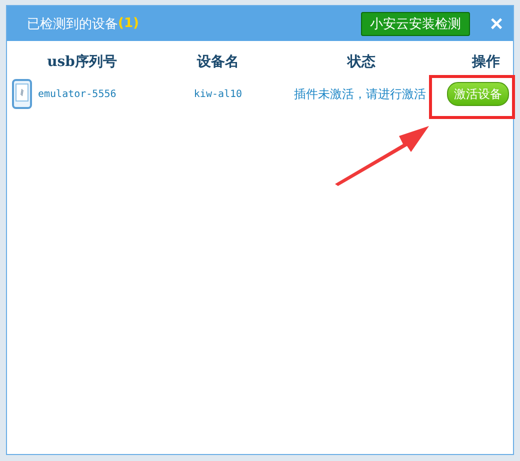  I want to click on column-header: 状态, so click(361, 62).